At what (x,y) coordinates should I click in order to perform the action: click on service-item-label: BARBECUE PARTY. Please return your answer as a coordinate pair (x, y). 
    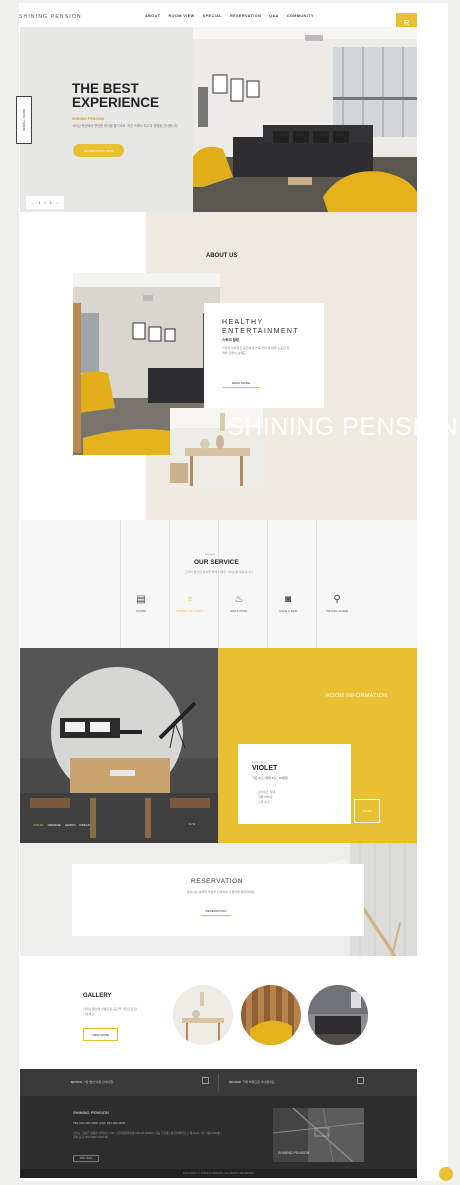
    Looking at the image, I should click on (190, 611).